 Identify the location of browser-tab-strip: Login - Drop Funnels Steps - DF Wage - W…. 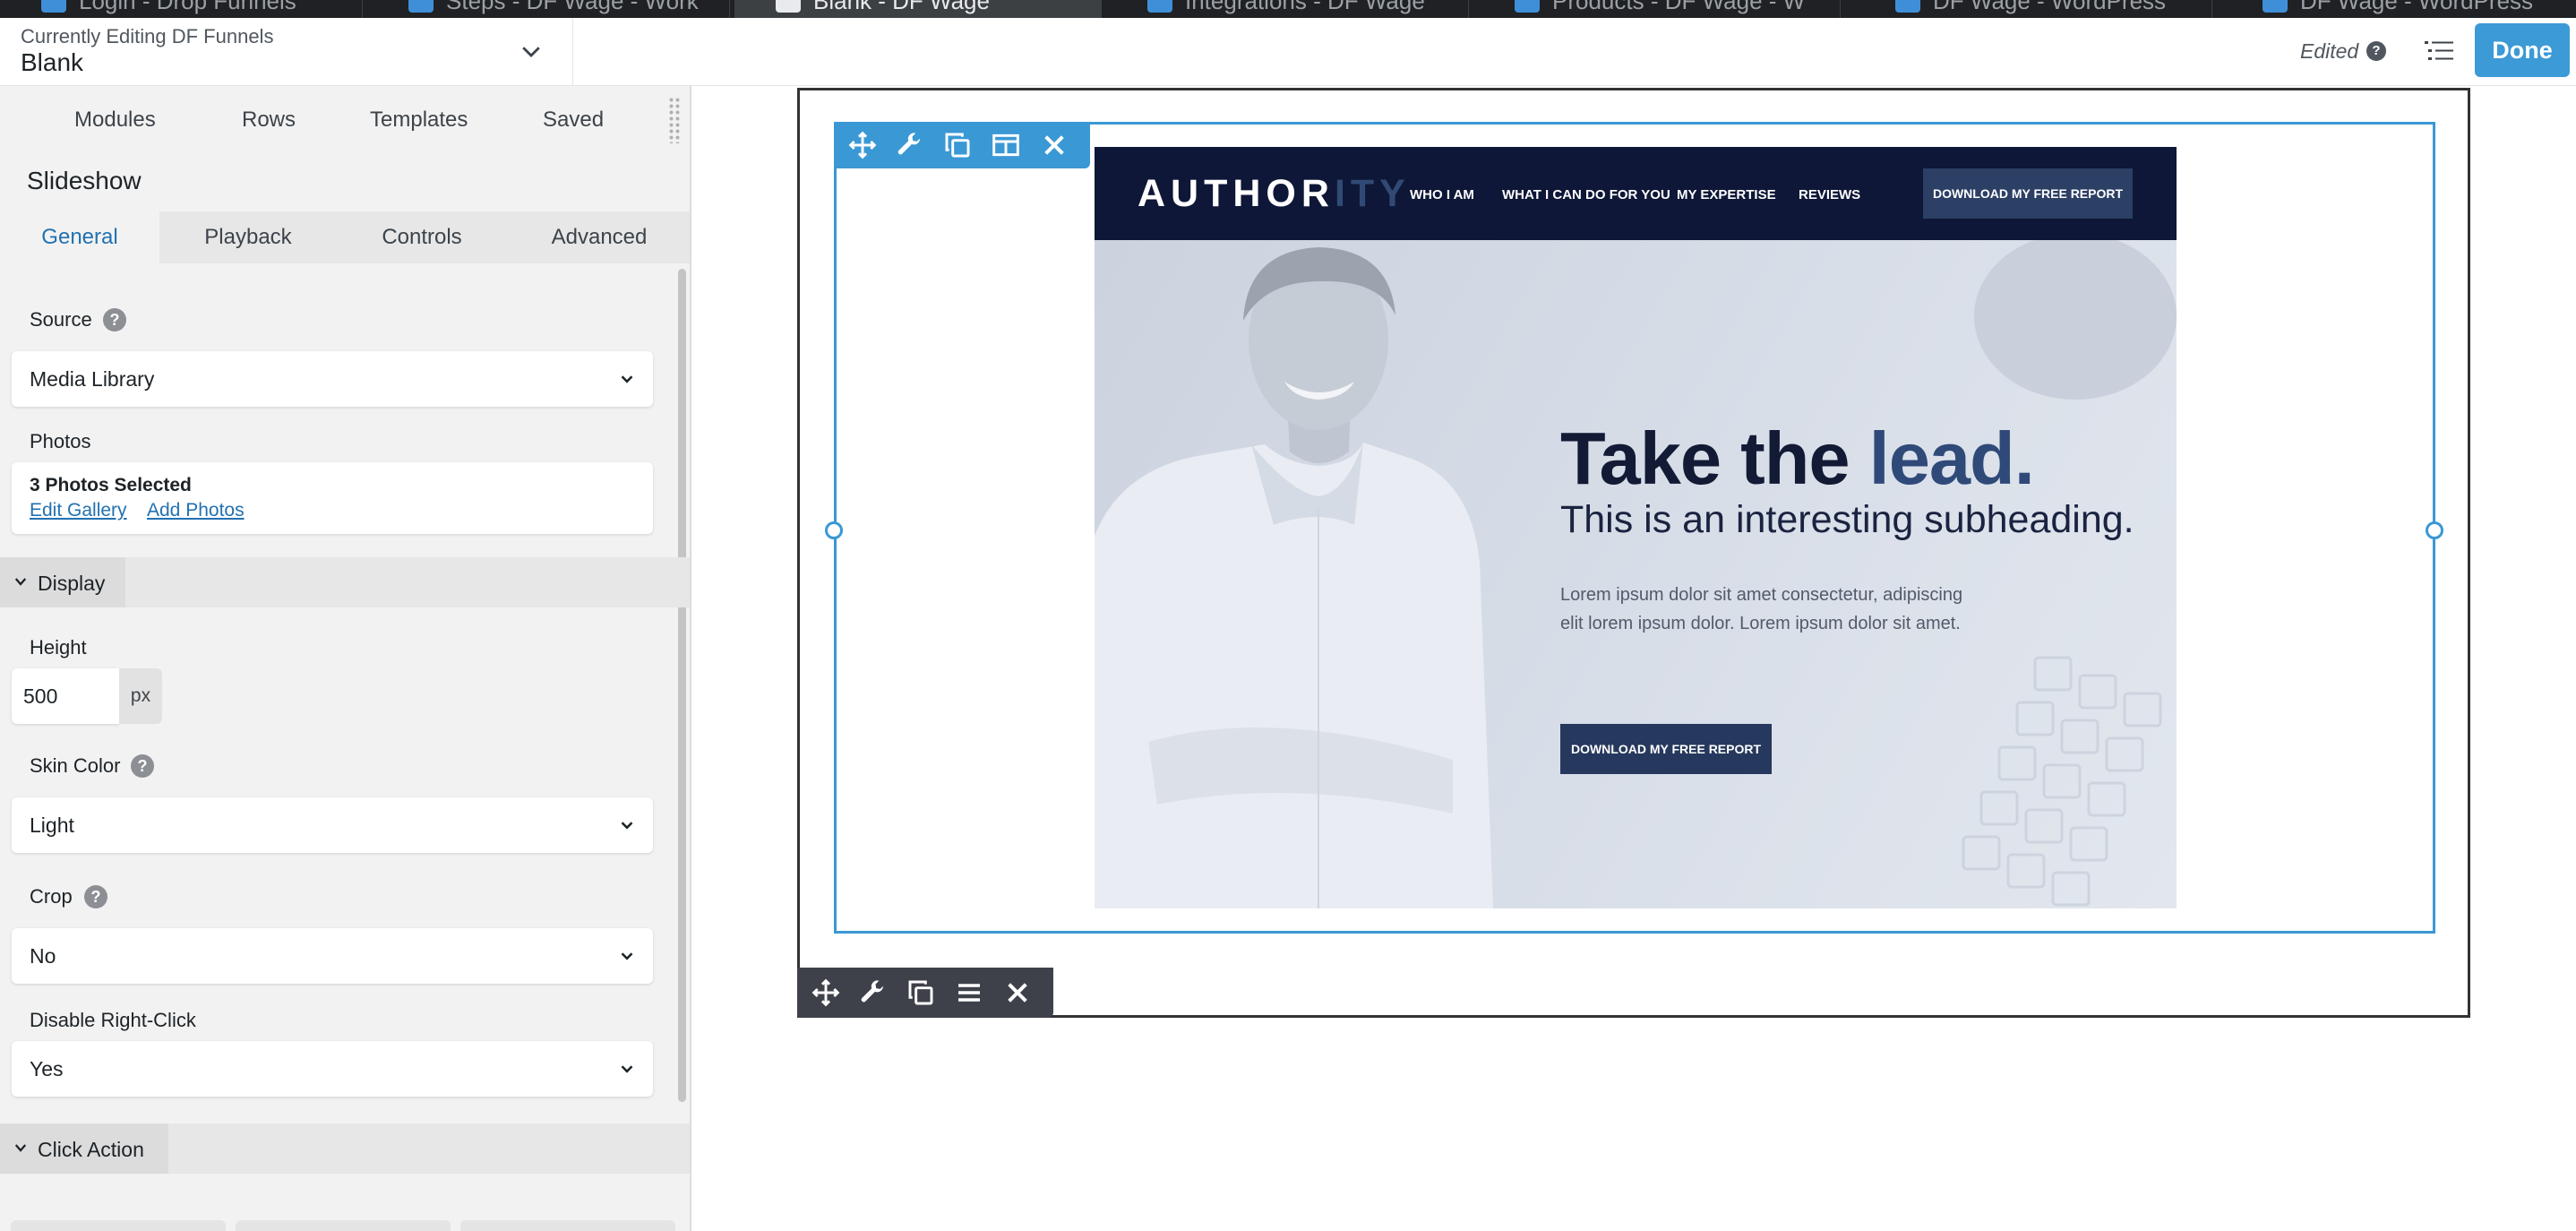
(1288, 9).